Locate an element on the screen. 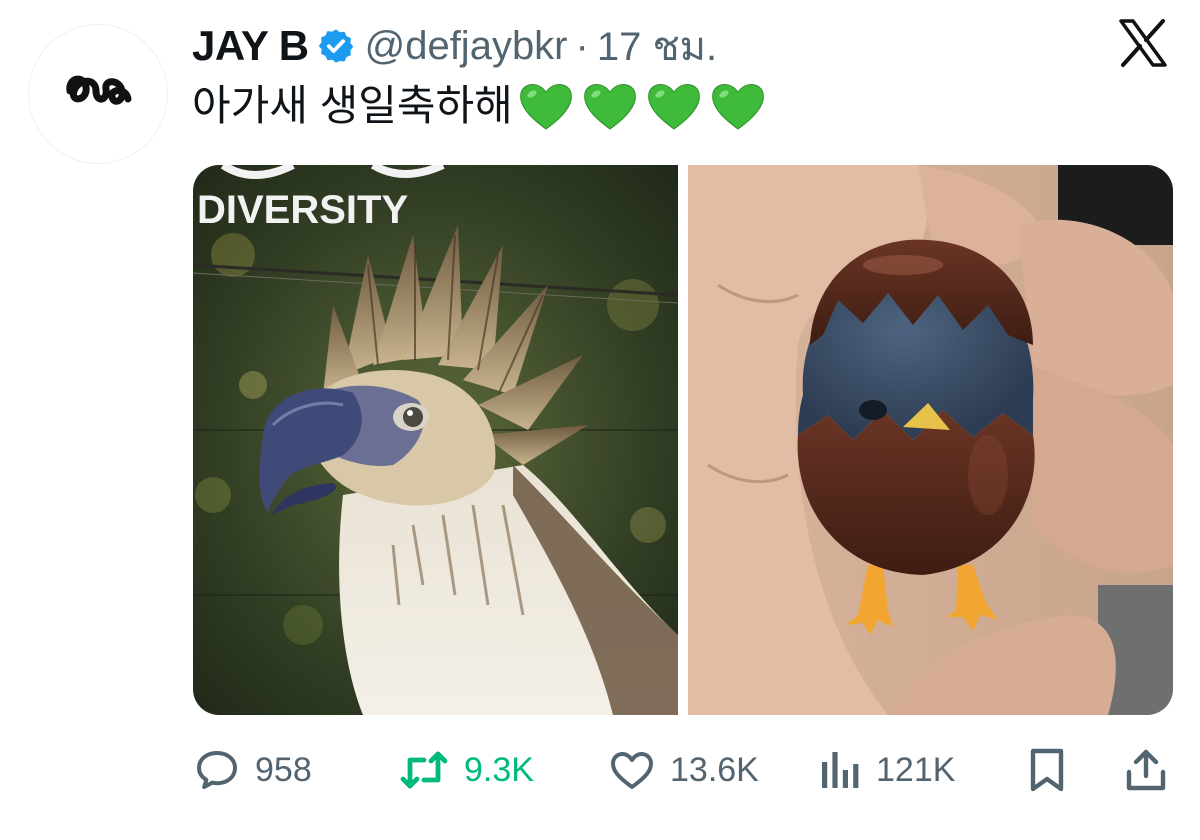 The height and width of the screenshot is (840, 1200). reply-icon is located at coordinates (217, 770).